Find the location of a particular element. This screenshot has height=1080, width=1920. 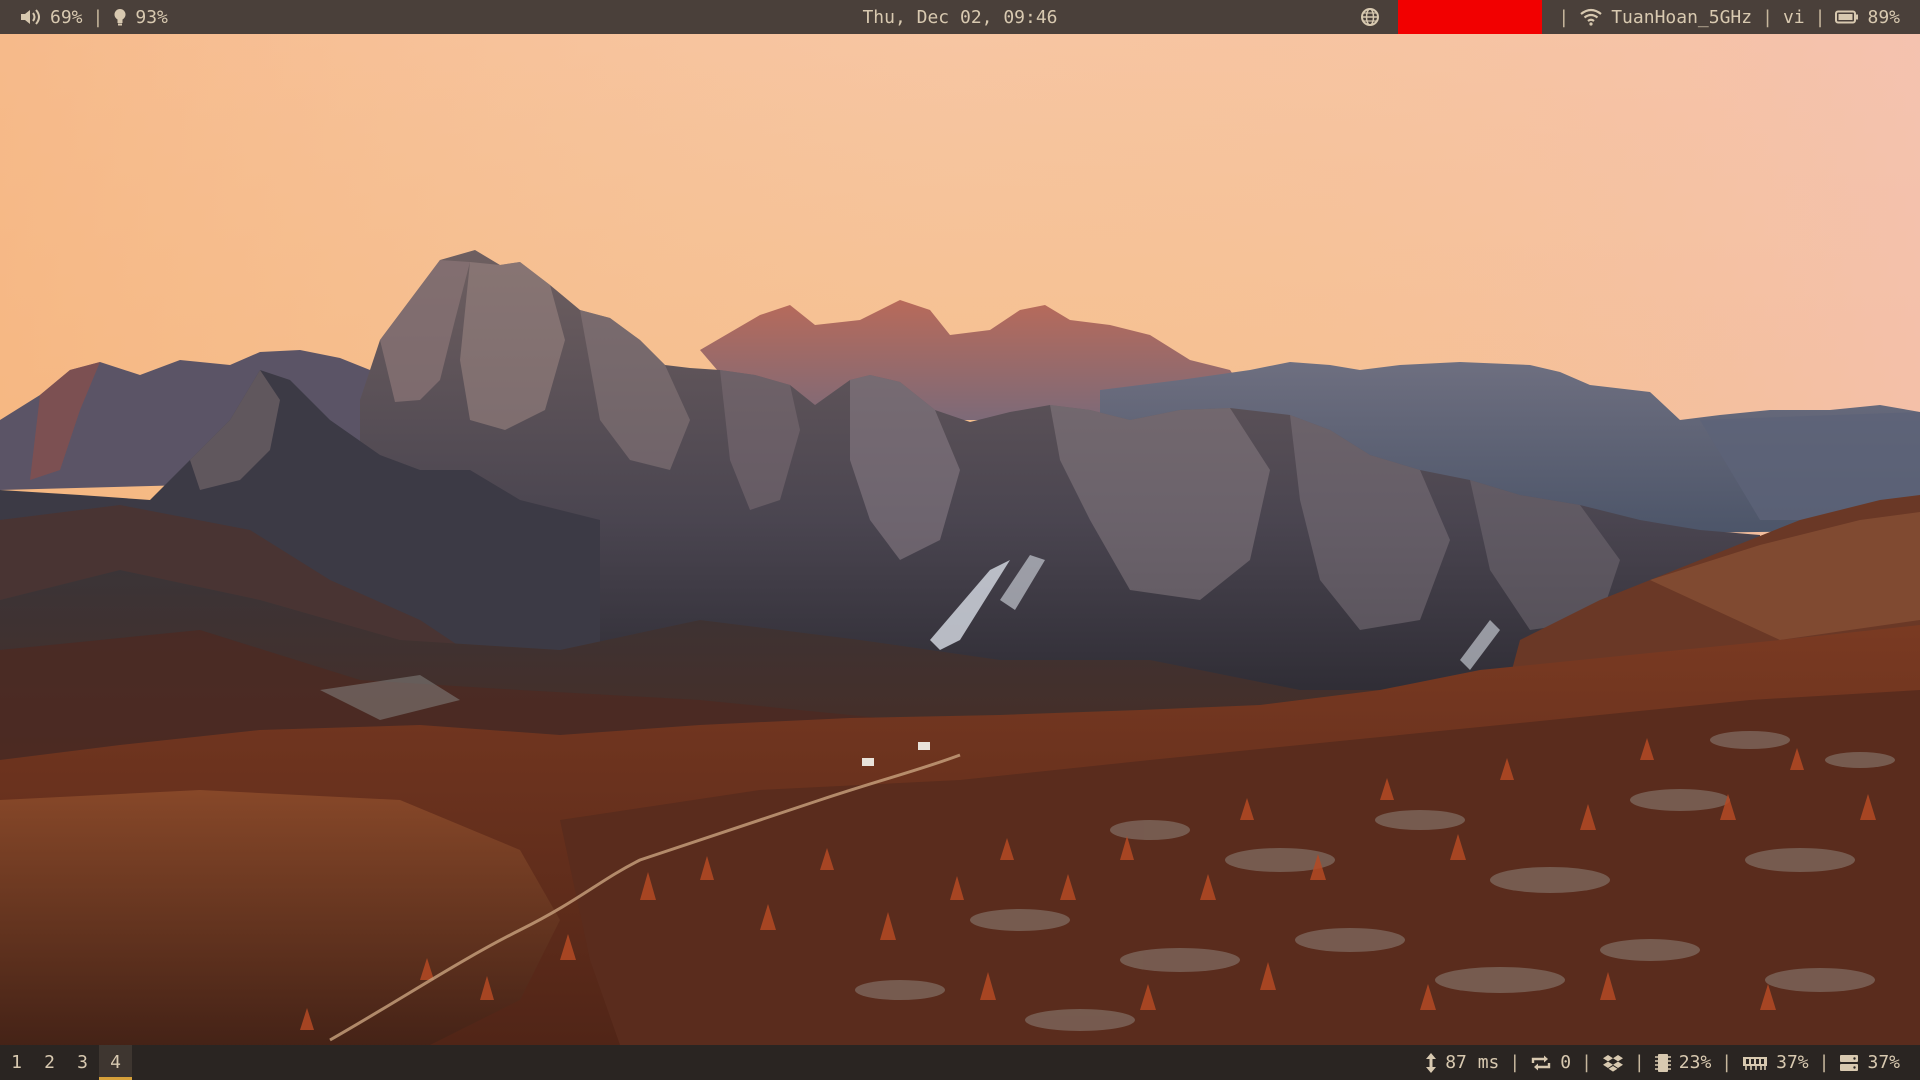

updates-module: 0 is located at coordinates (1550, 1062).